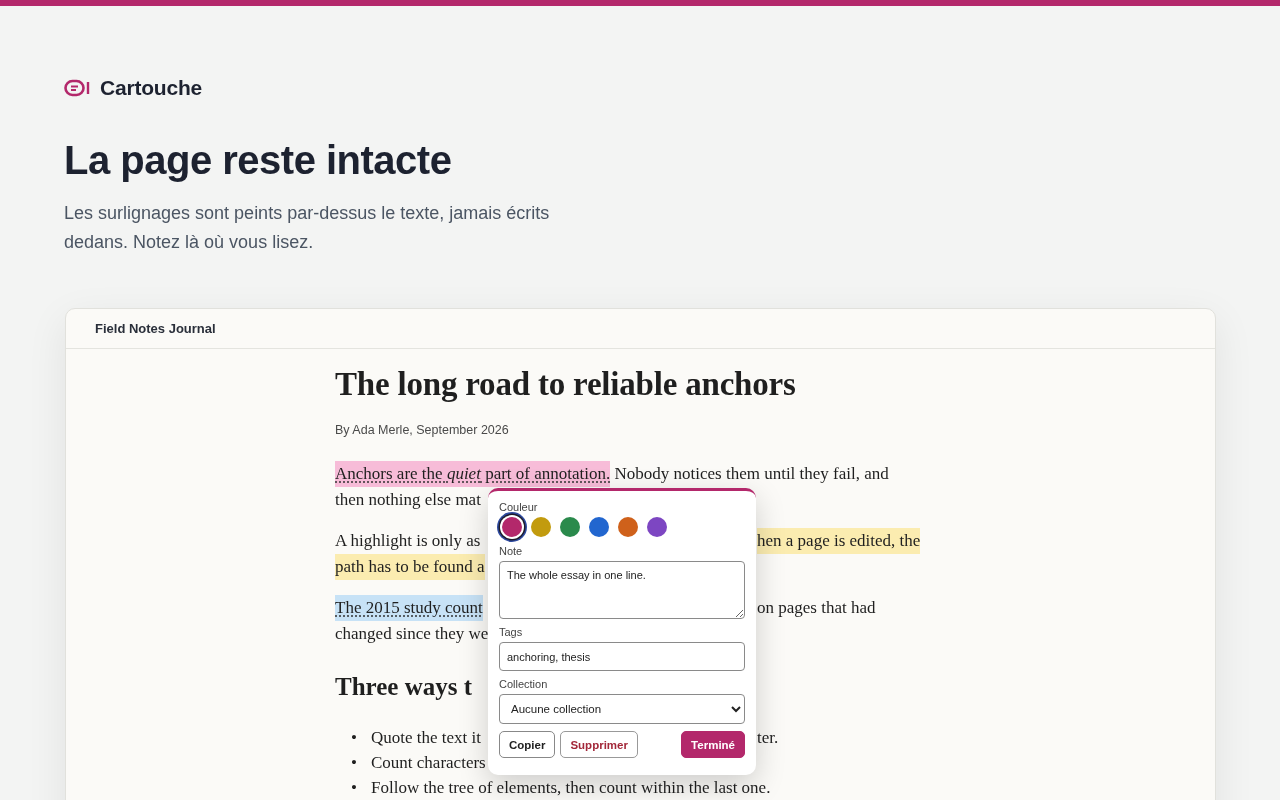 The height and width of the screenshot is (800, 1280). What do you see at coordinates (155, 328) in the screenshot?
I see `card-title: Field Notes Journal` at bounding box center [155, 328].